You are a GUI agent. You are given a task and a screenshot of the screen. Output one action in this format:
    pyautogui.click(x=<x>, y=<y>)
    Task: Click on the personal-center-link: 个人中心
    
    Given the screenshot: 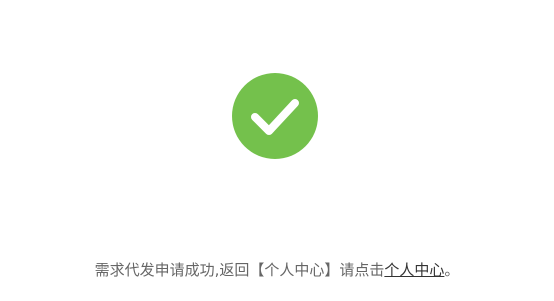 What is the action you would take?
    pyautogui.click(x=414, y=270)
    